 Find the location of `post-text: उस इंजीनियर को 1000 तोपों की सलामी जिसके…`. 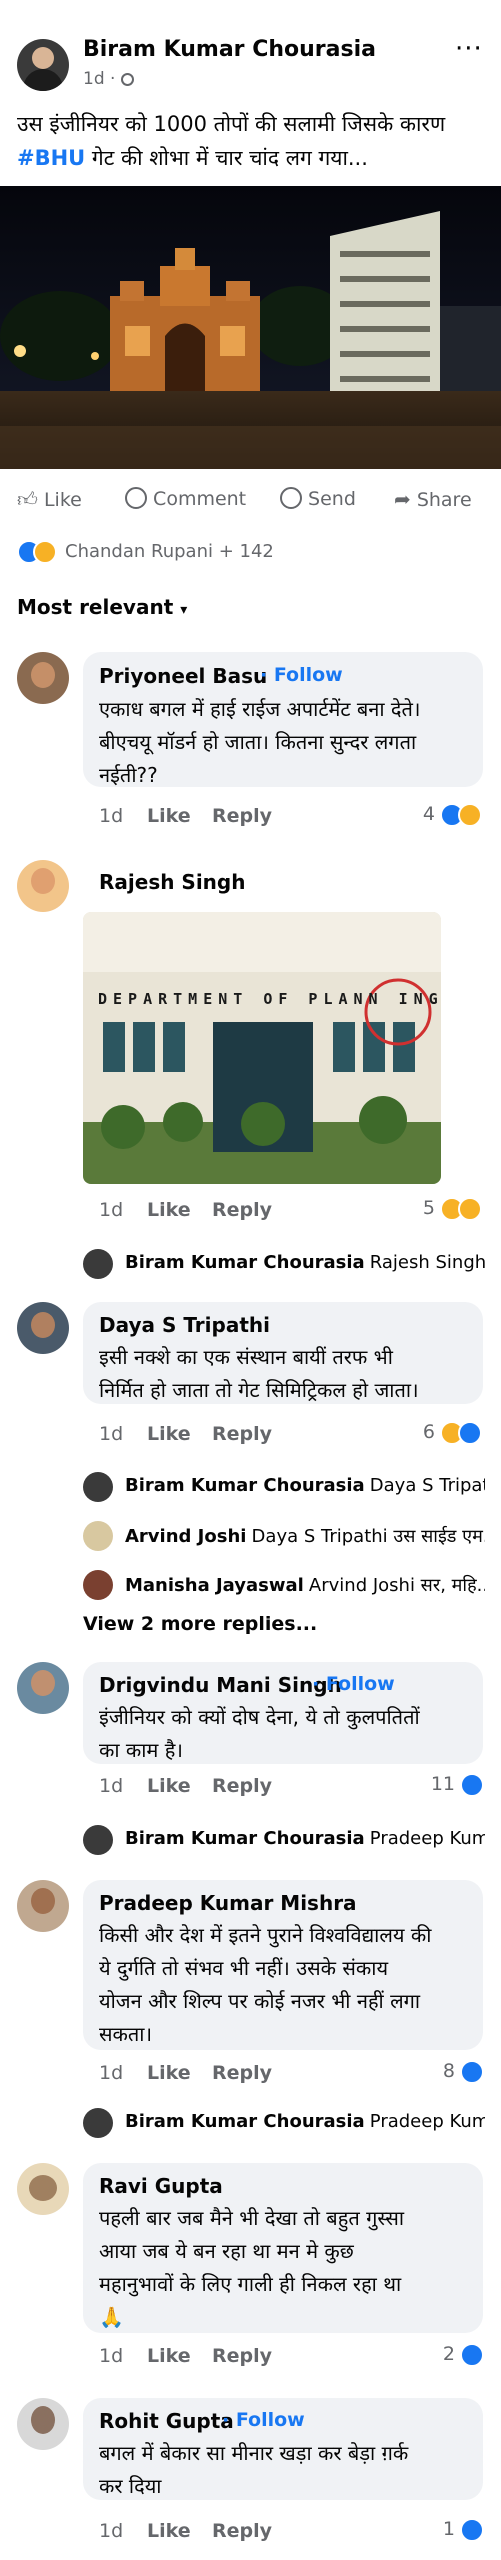

post-text: उस इंजीनियर को 1000 तोपों की सलामी जिसके… is located at coordinates (252, 141).